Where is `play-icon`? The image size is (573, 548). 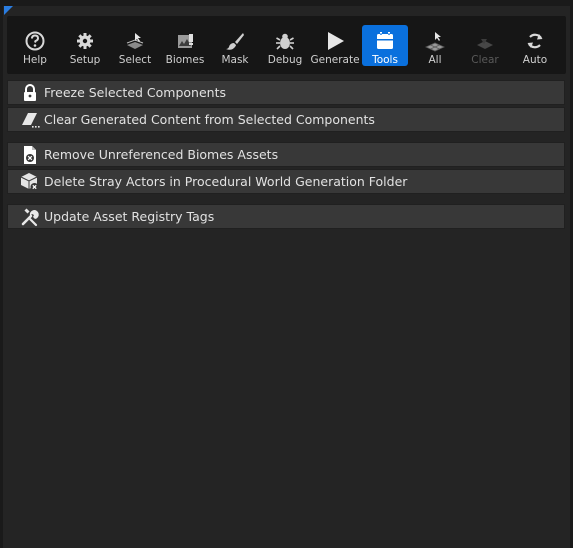 play-icon is located at coordinates (336, 41).